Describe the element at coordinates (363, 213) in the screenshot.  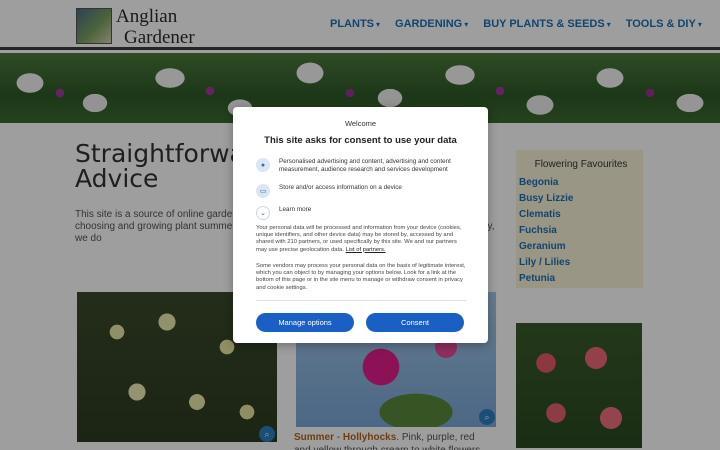
I see `learn-more-toggle: ⌄ Learn more` at that location.